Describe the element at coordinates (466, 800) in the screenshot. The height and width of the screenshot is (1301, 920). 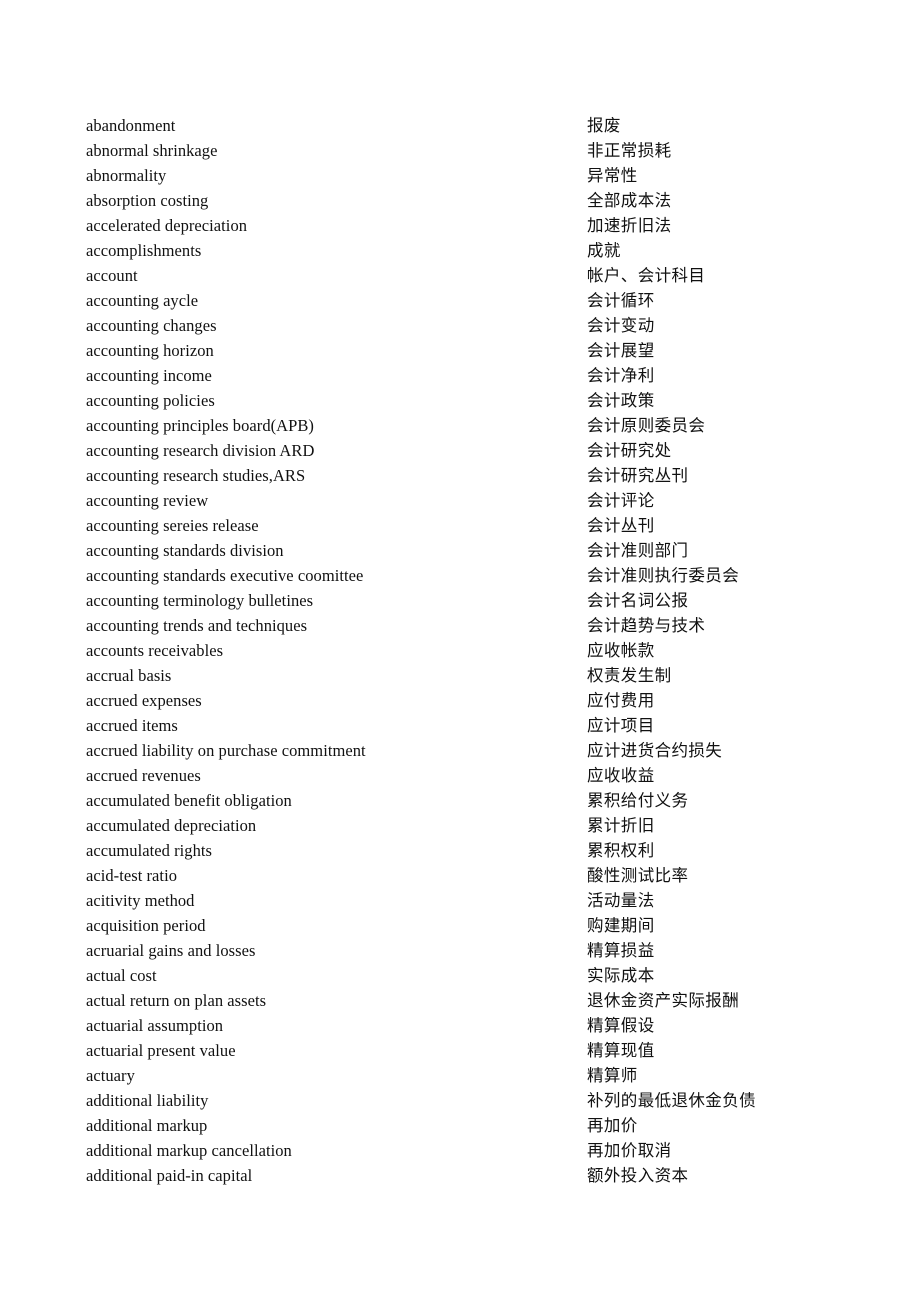
I see `glossary-entry: accumulated benefit obligation 累积给付义务` at that location.